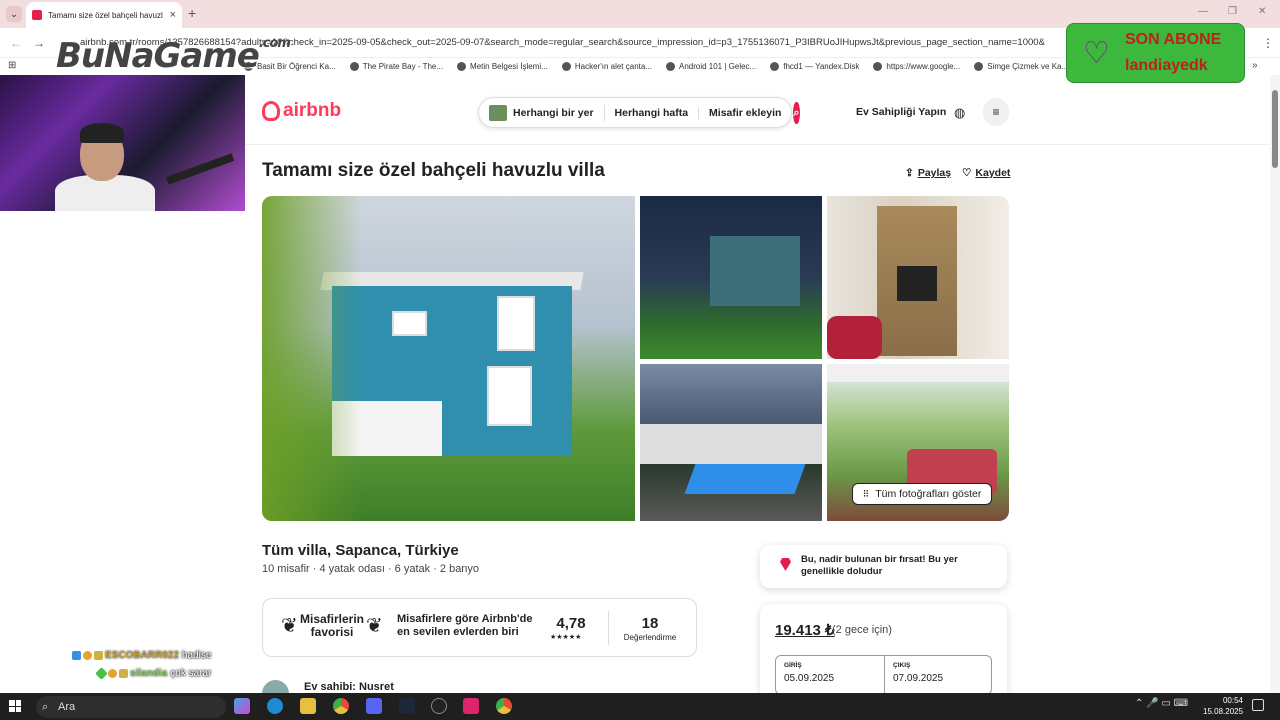 This screenshot has width=1280, height=720. What do you see at coordinates (149, 673) in the screenshot?
I see `chat-username: silandia` at bounding box center [149, 673].